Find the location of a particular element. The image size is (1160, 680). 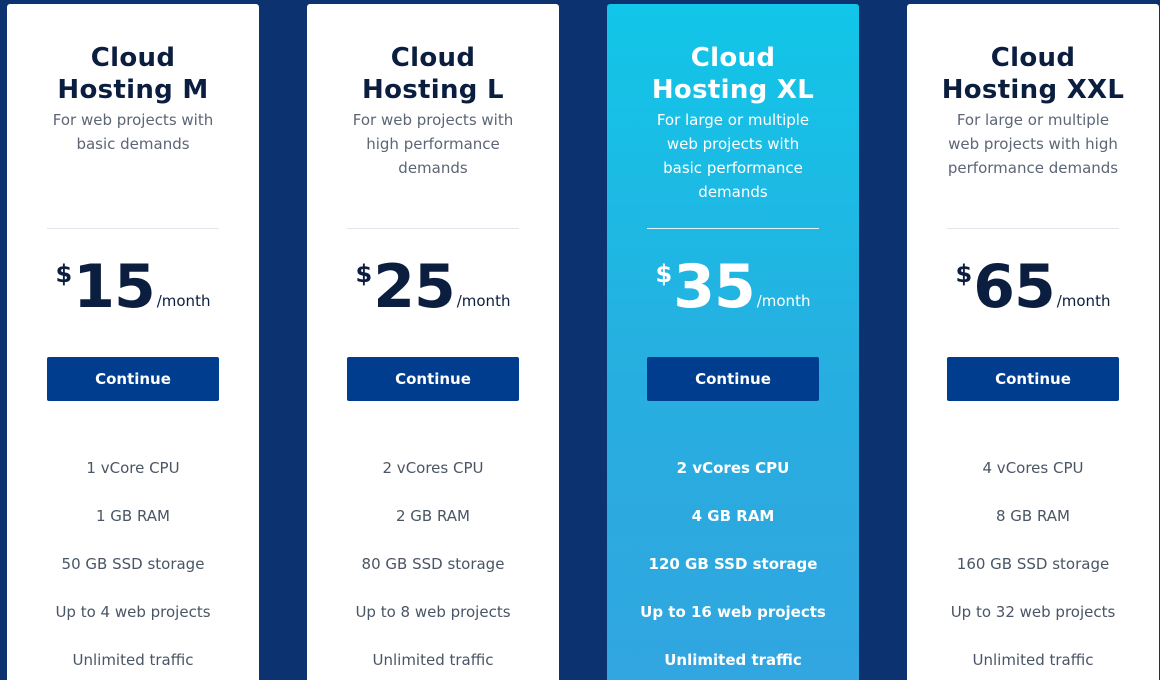

plan-price: $ 35 /month is located at coordinates (733, 289).